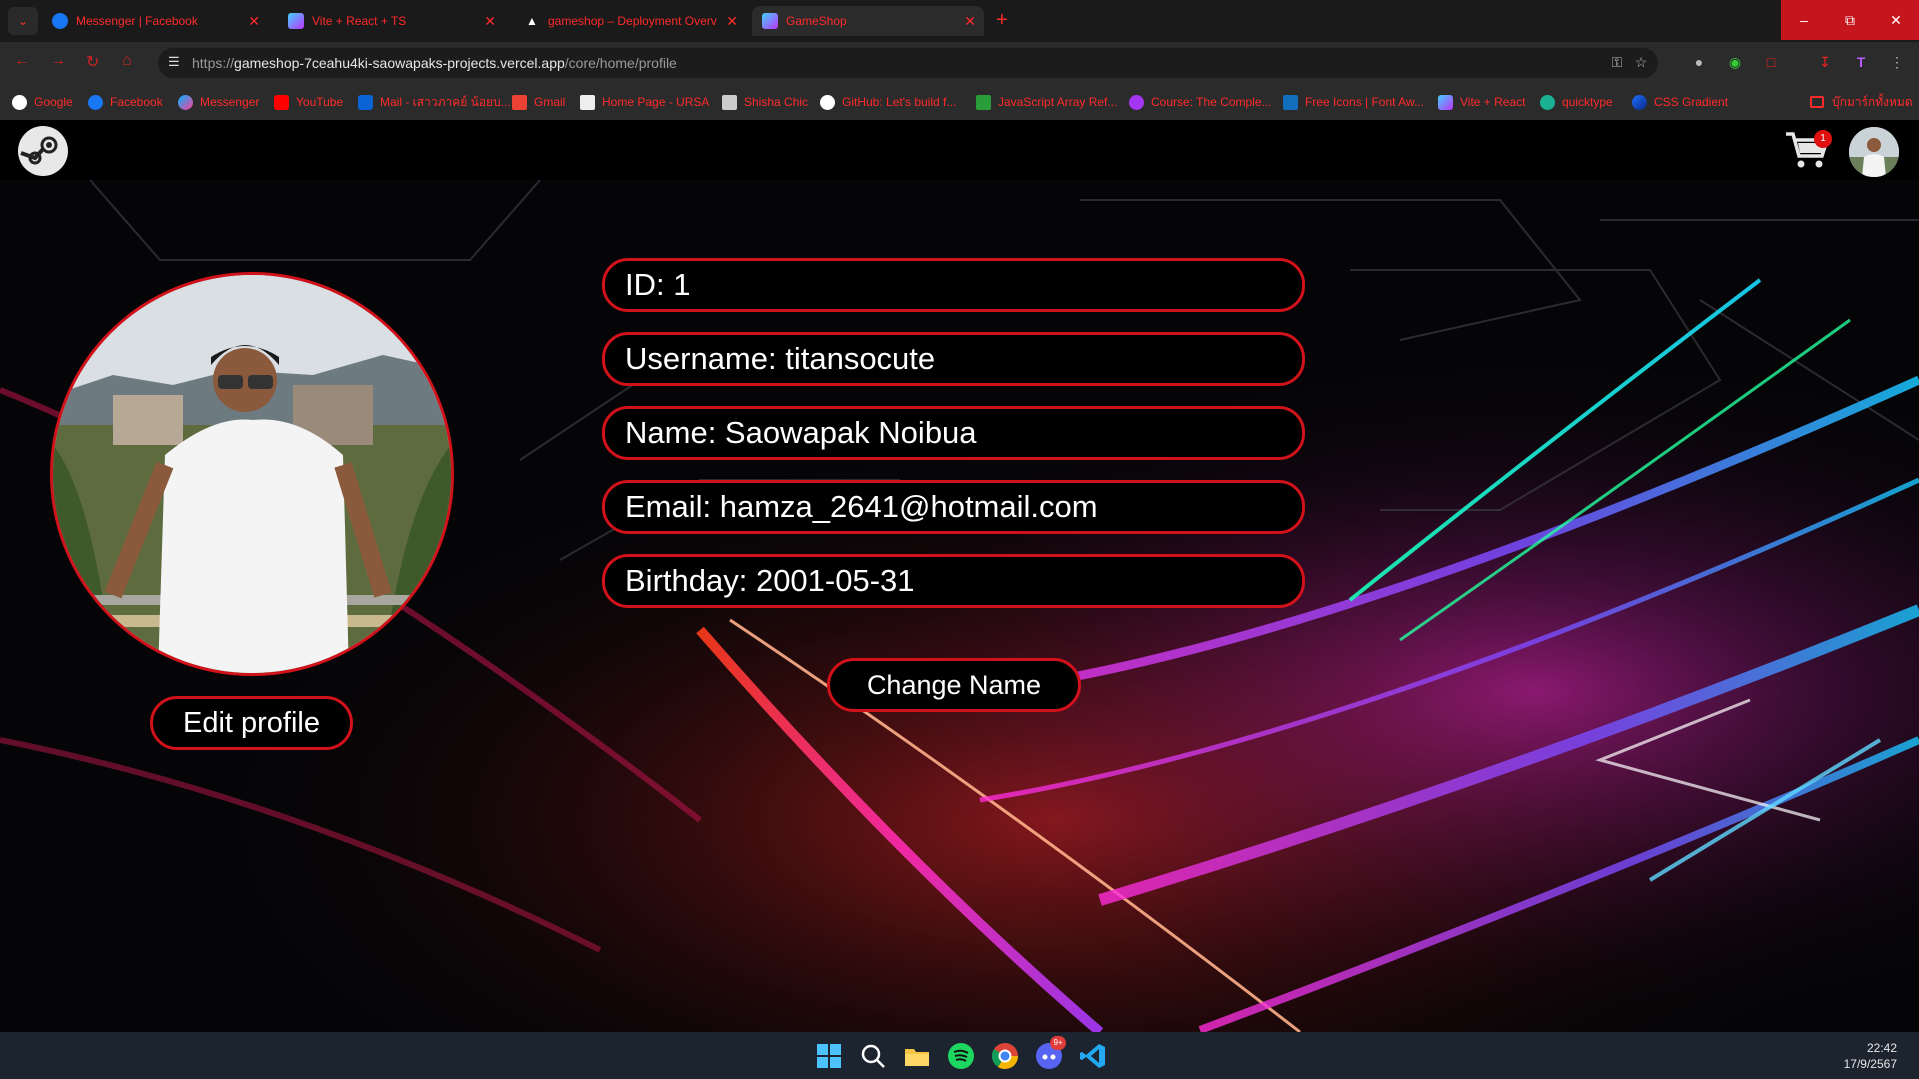  Describe the element at coordinates (365, 102) in the screenshot. I see `outlook-icon` at that location.